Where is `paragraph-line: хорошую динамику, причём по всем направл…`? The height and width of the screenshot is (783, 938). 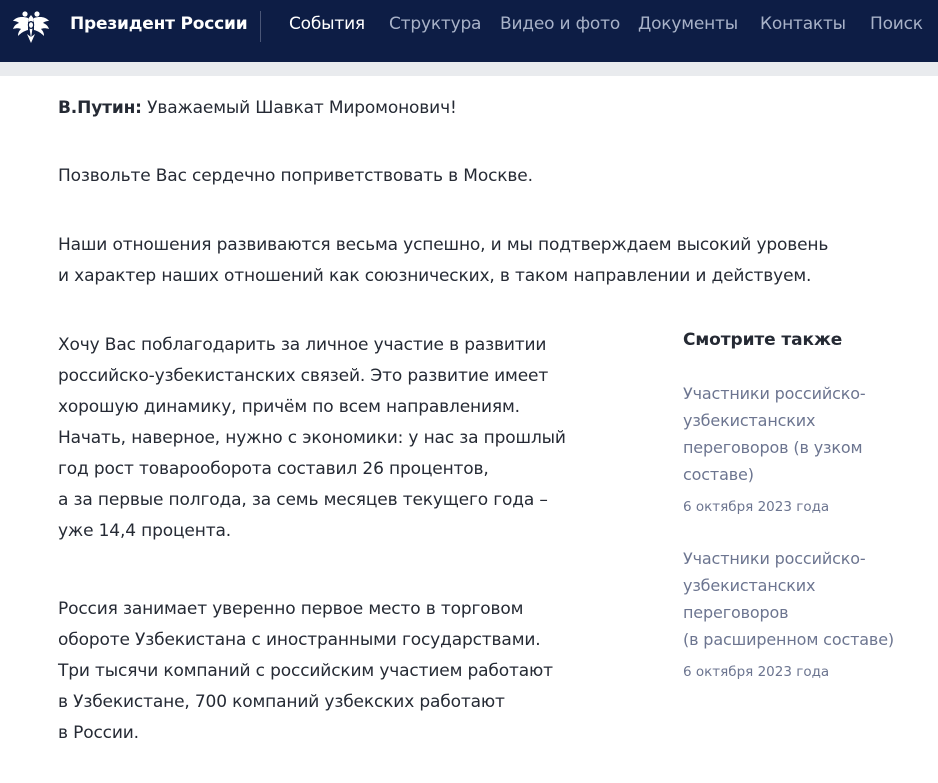
paragraph-line: хорошую динамику, причём по всем направл… is located at coordinates (289, 407).